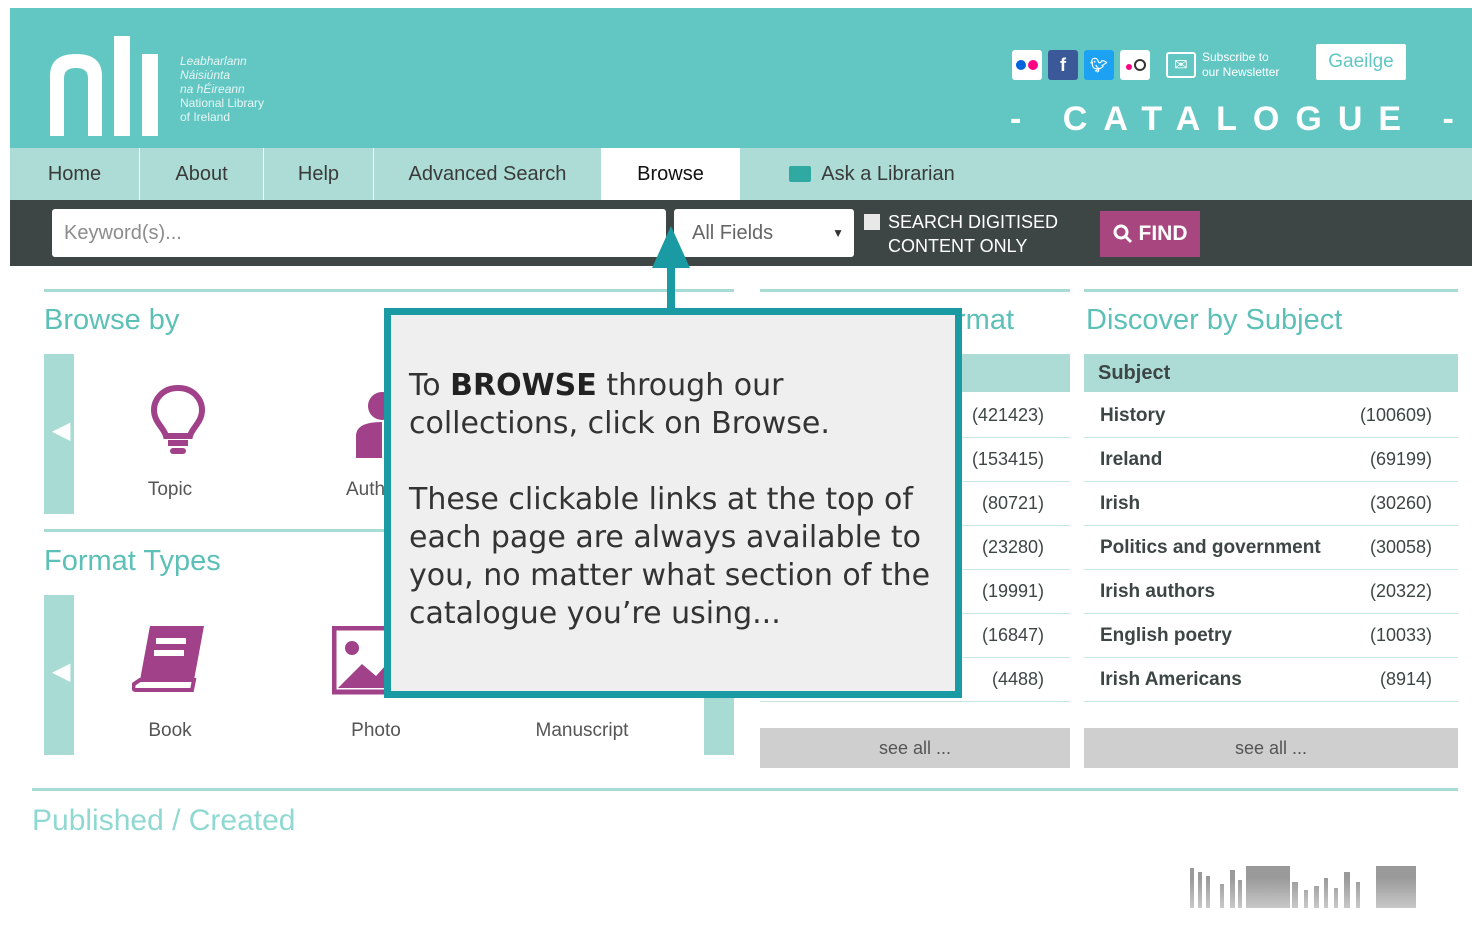 This screenshot has height=944, width=1472. Describe the element at coordinates (1400, 635) in the screenshot. I see `subject-count: (10033)` at that location.